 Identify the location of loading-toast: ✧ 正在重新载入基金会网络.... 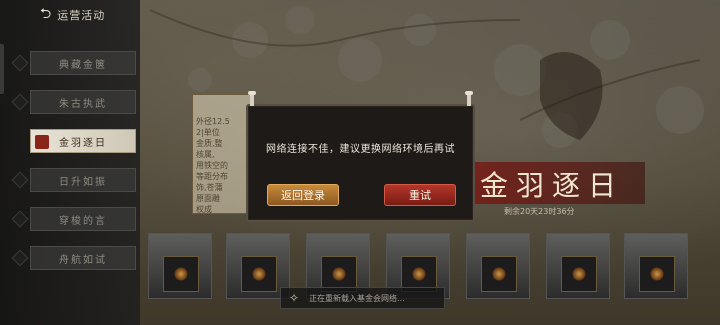
(362, 298).